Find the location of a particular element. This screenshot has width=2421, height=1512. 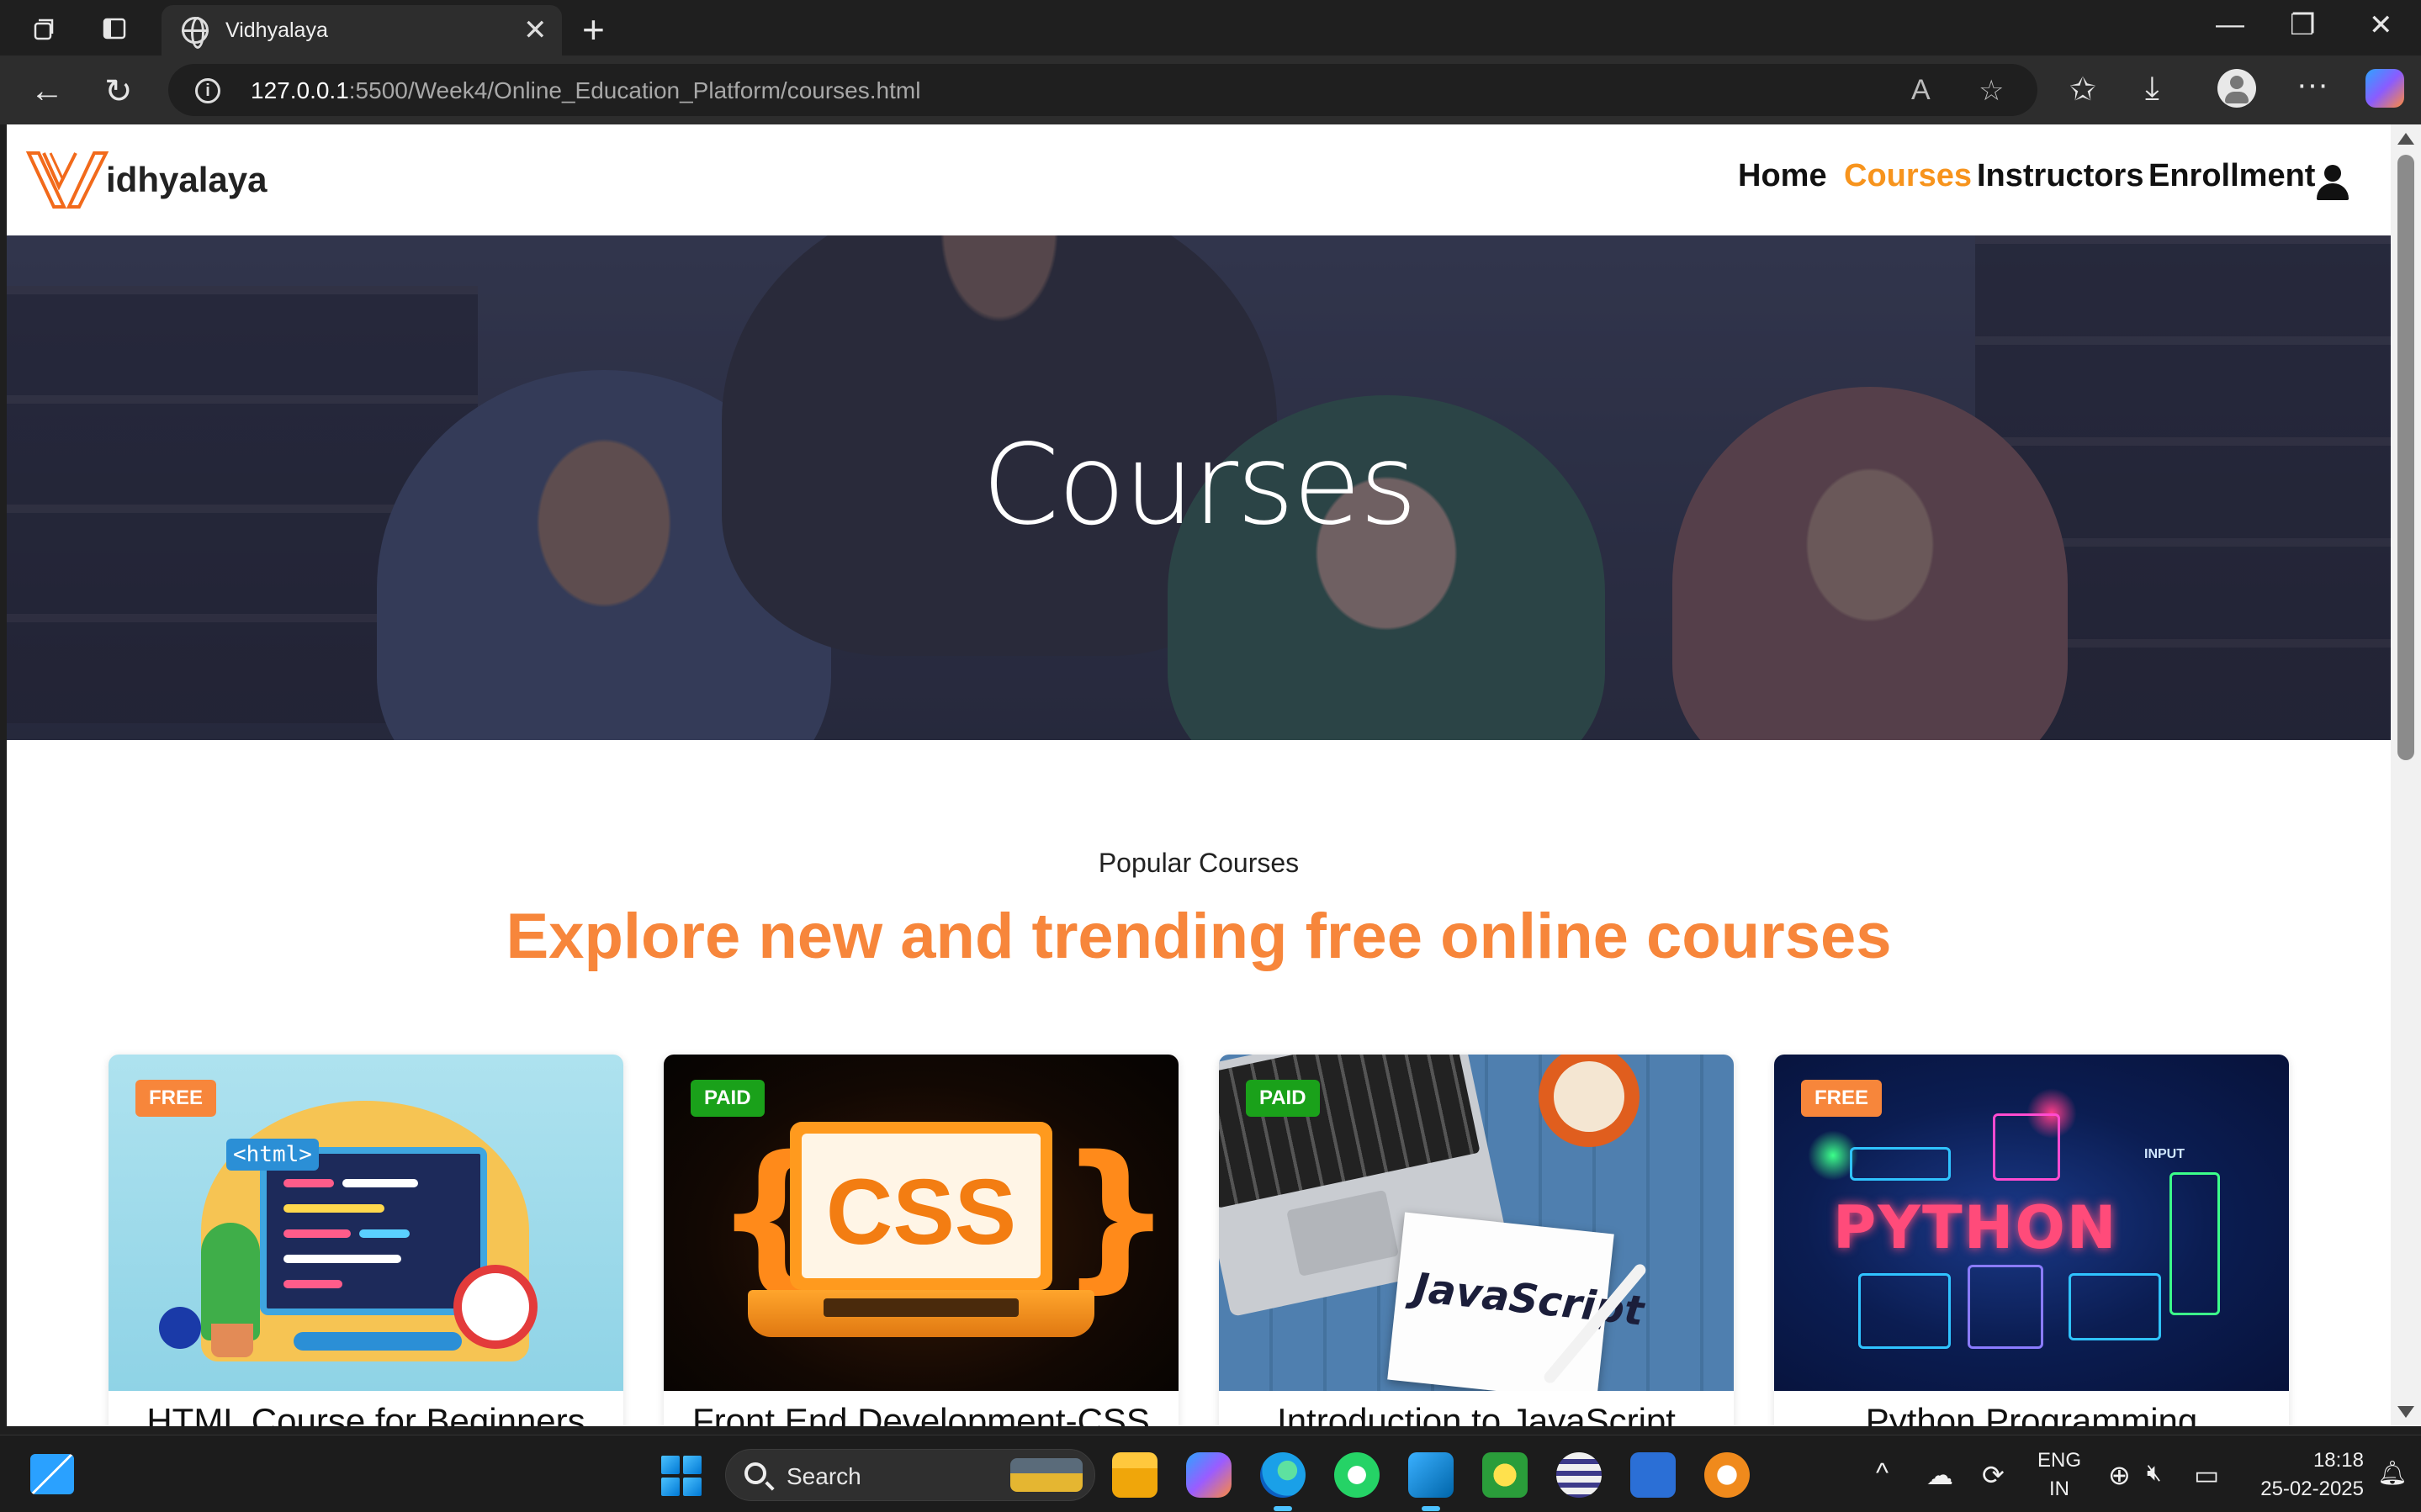

course-title: Front End Development-CSS is located at coordinates (922, 1413).